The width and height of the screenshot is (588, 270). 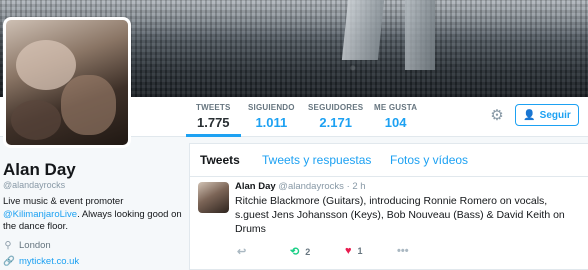 What do you see at coordinates (213, 135) in the screenshot?
I see `active-stat-indicator` at bounding box center [213, 135].